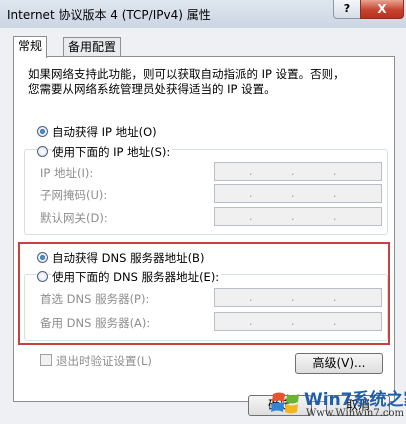 This screenshot has height=424, width=406. I want to click on auto-ip-radio, so click(42, 131).